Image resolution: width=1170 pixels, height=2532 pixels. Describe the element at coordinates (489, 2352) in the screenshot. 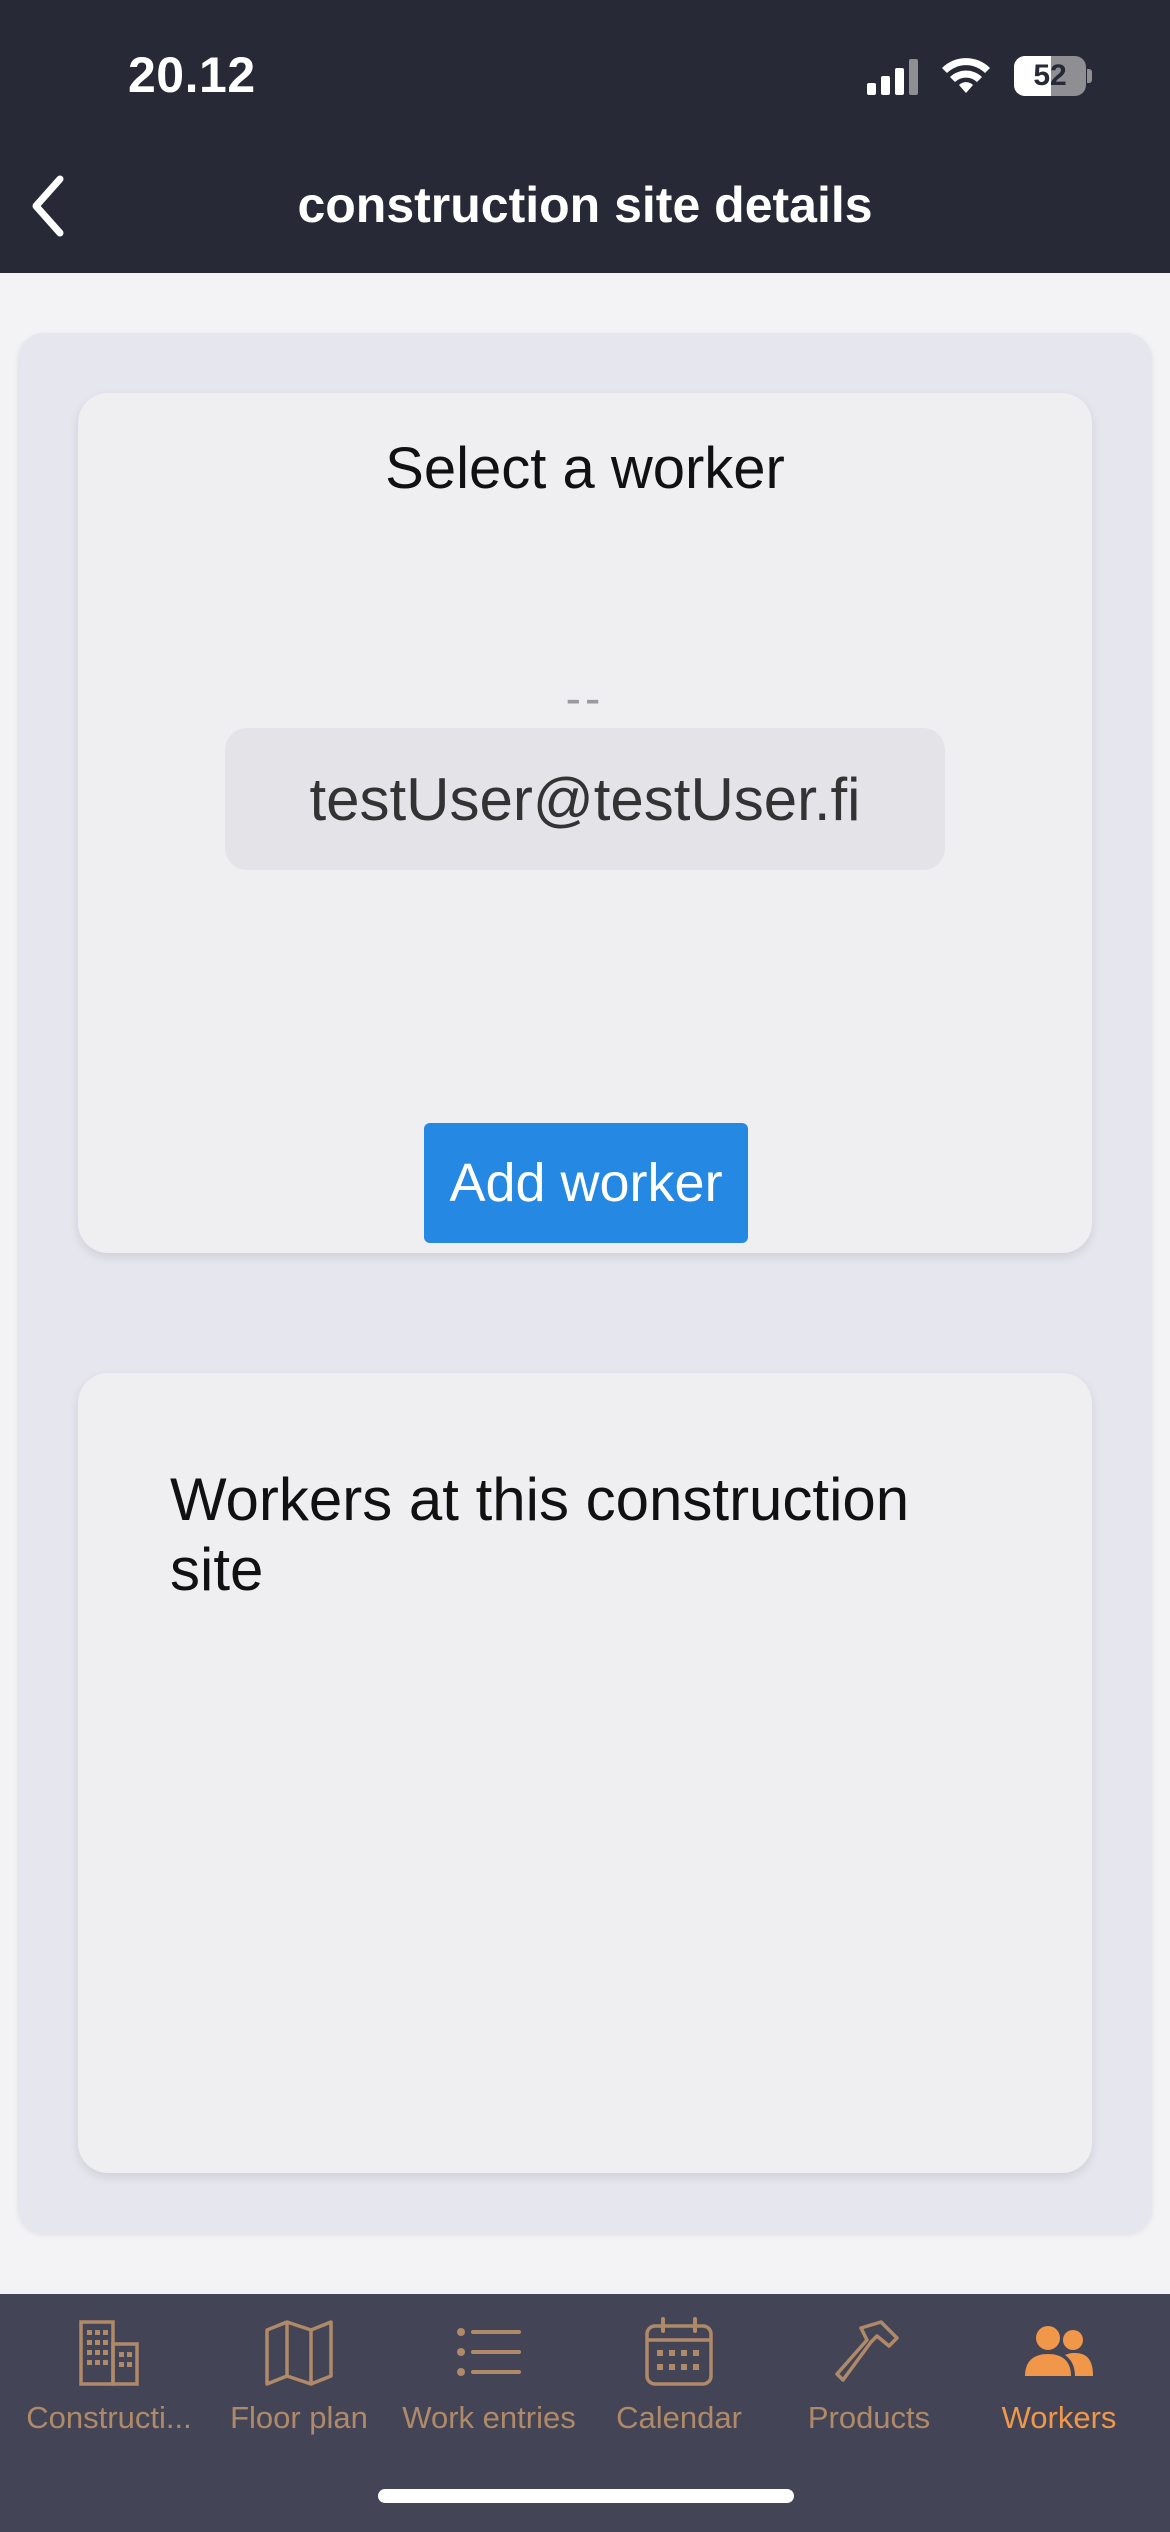

I see `list-icon` at that location.